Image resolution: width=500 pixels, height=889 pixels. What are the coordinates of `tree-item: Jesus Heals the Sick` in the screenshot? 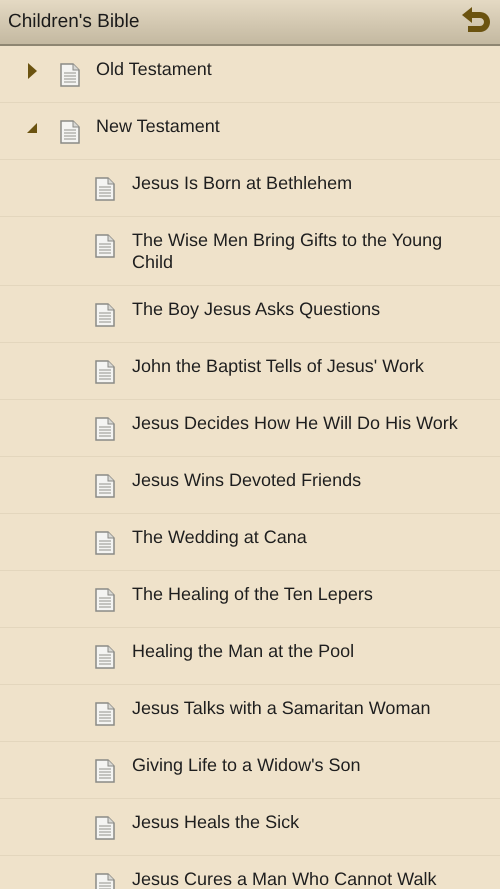 It's located at (250, 827).